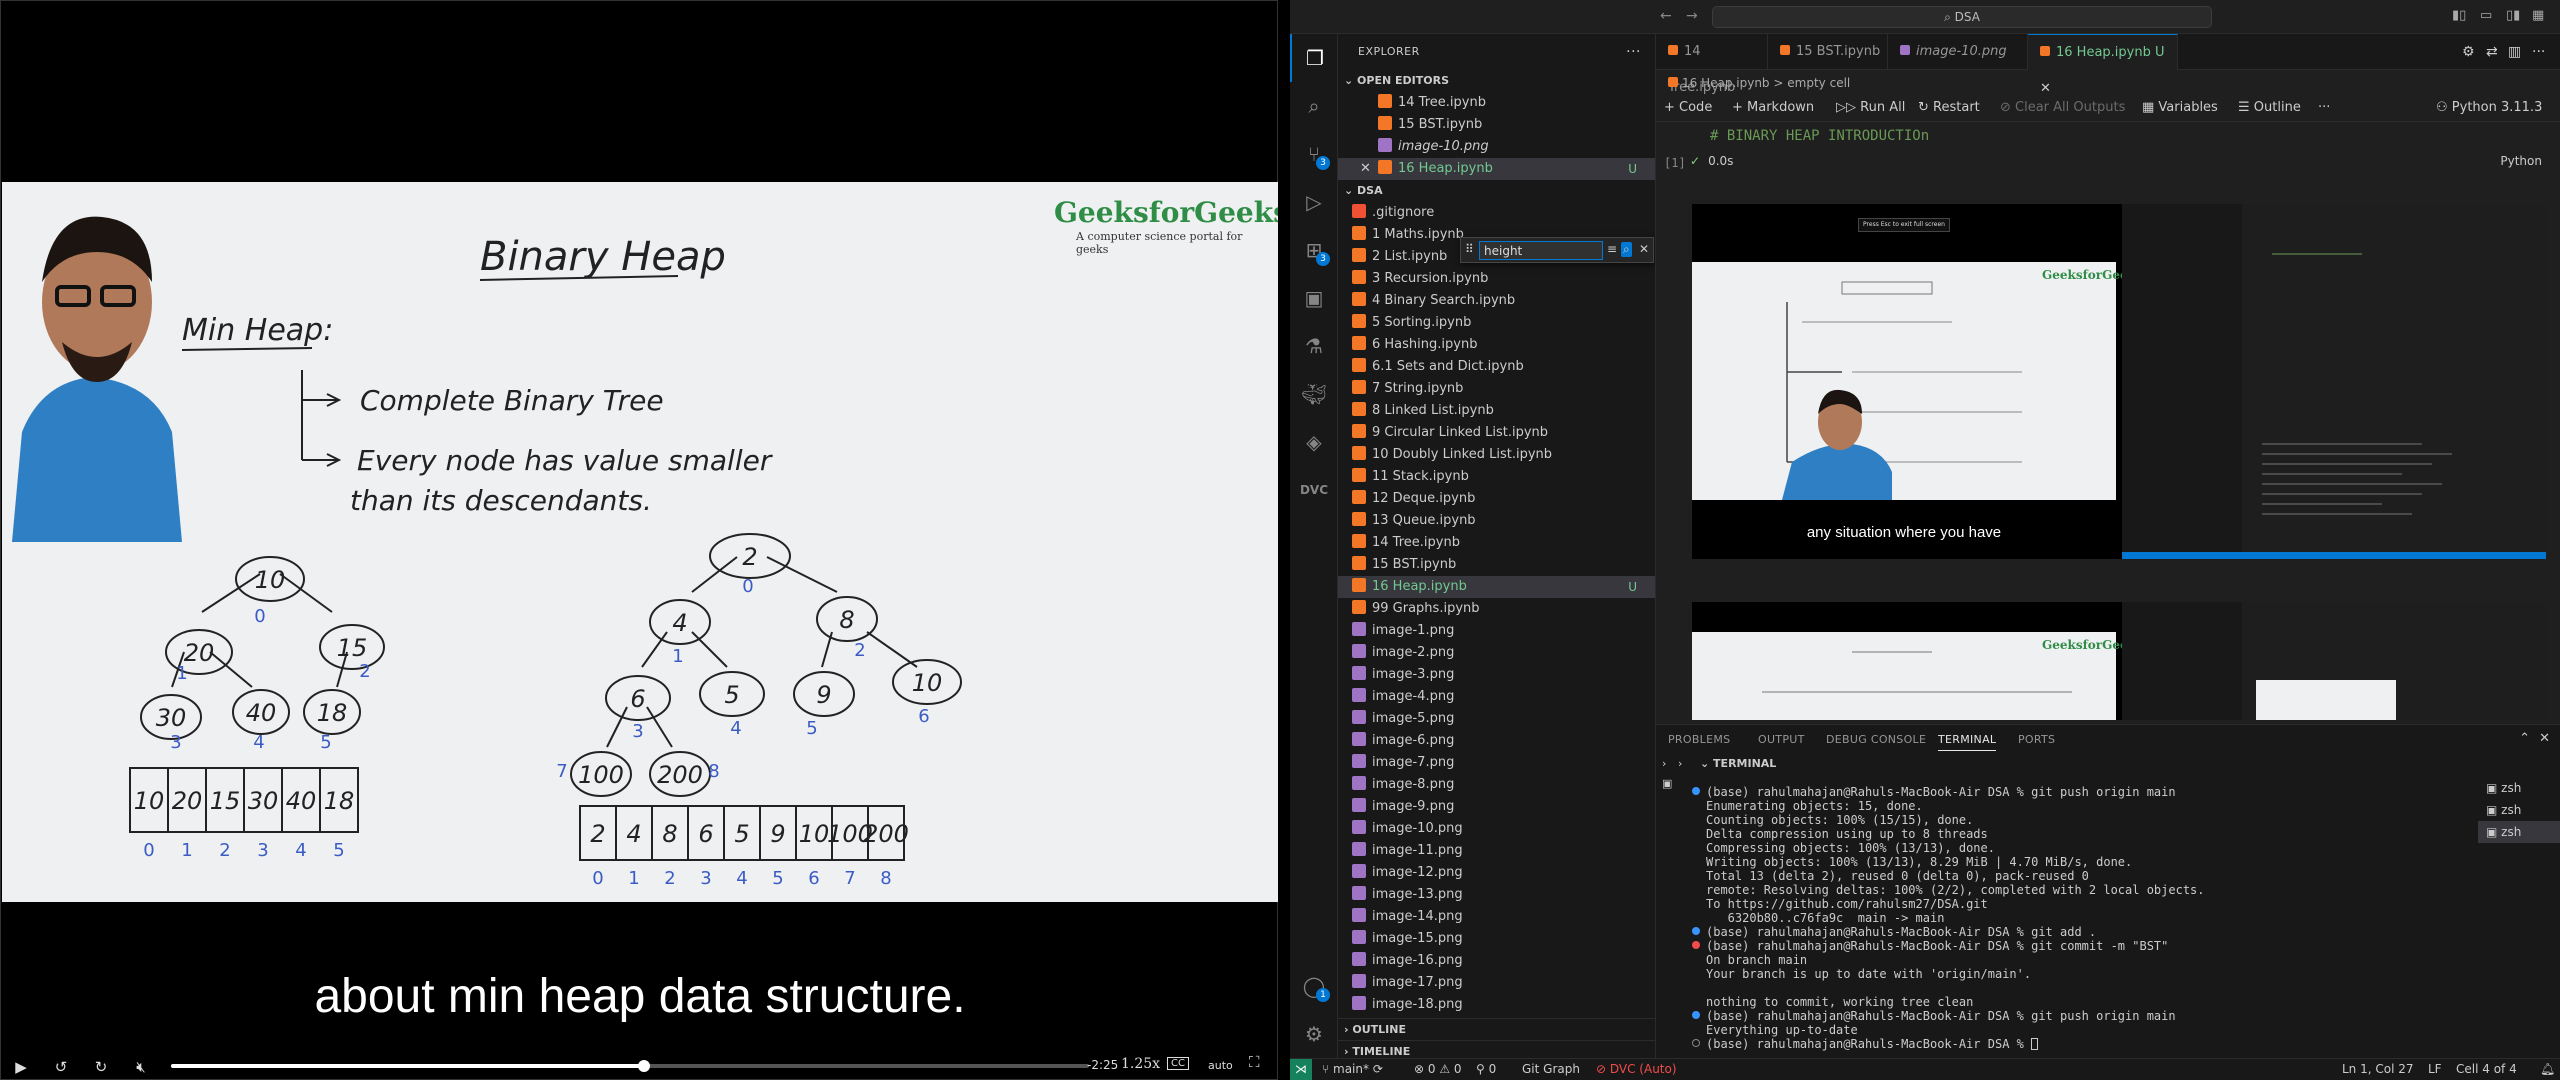 The width and height of the screenshot is (2560, 1080). What do you see at coordinates (1314, 154) in the screenshot?
I see `source-control-icon: ⑂ 3` at bounding box center [1314, 154].